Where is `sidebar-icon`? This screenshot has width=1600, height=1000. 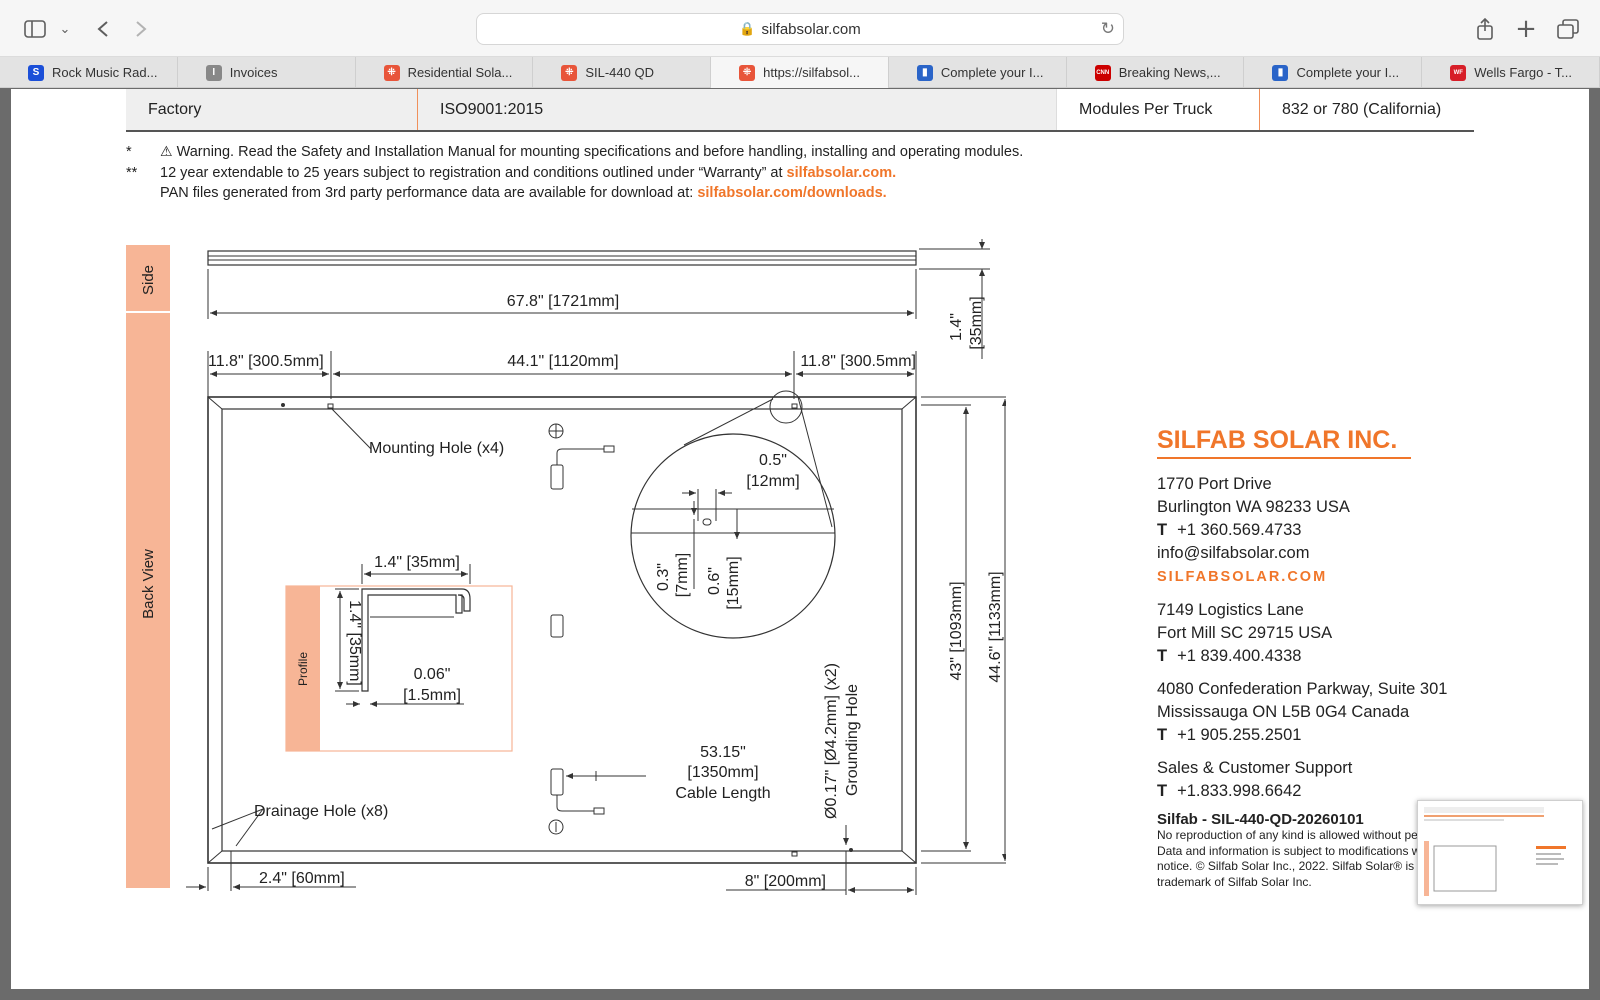 sidebar-icon is located at coordinates (35, 29).